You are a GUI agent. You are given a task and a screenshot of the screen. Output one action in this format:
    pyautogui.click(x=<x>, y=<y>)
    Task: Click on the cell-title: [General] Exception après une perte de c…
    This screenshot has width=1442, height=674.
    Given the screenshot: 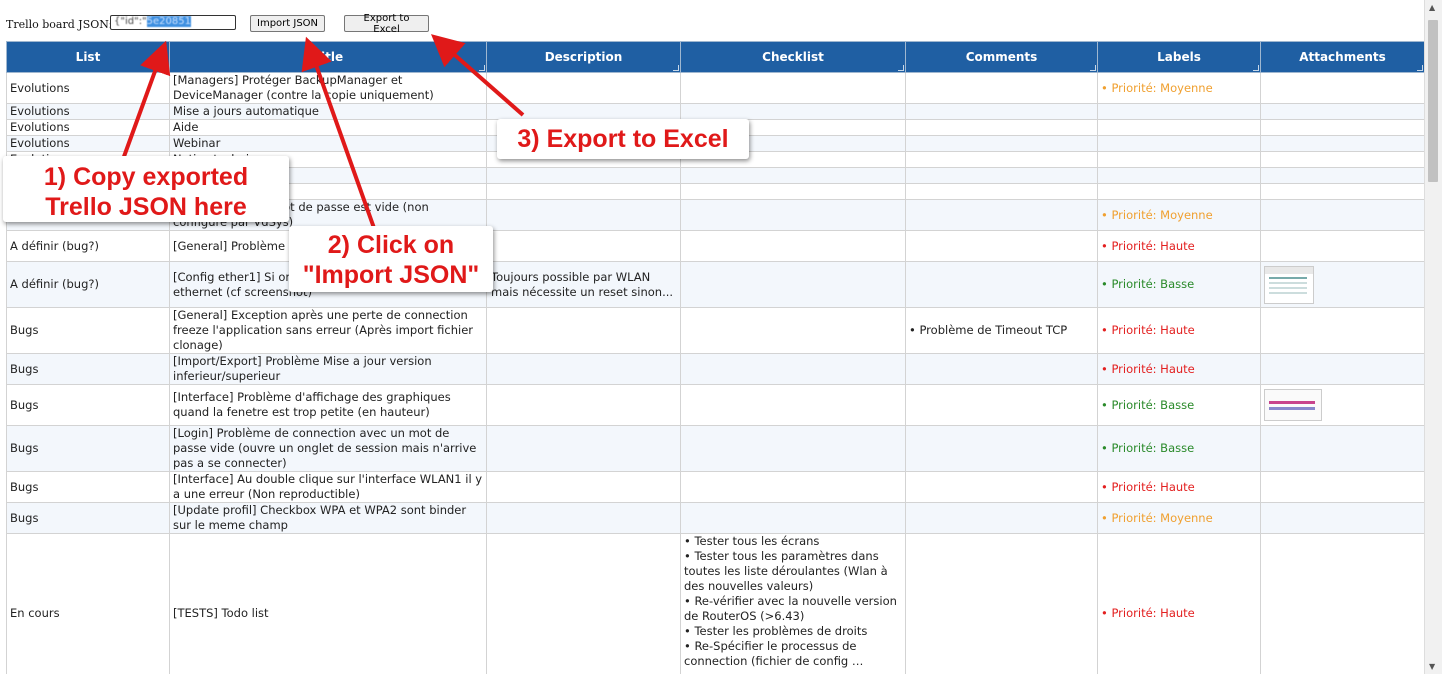 What is the action you would take?
    pyautogui.click(x=328, y=330)
    